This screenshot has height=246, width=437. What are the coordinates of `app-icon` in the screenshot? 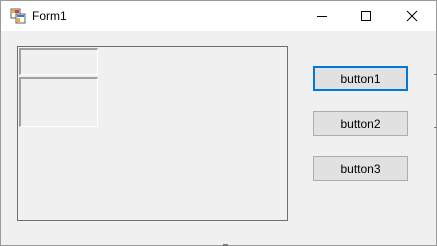 It's located at (18, 16).